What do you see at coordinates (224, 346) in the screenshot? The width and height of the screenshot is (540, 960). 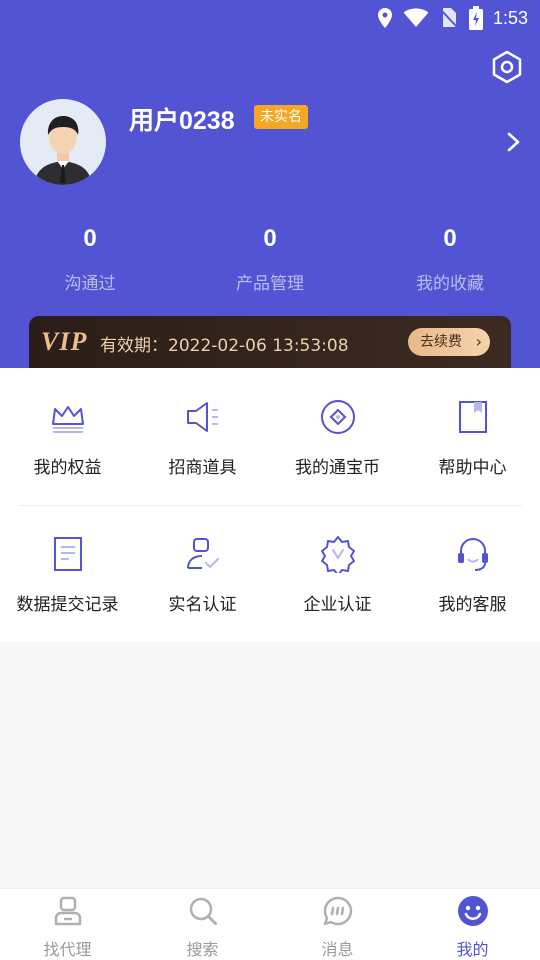 I see `vip-expiry-text: 有效期：2022-02-06 13:53:08` at bounding box center [224, 346].